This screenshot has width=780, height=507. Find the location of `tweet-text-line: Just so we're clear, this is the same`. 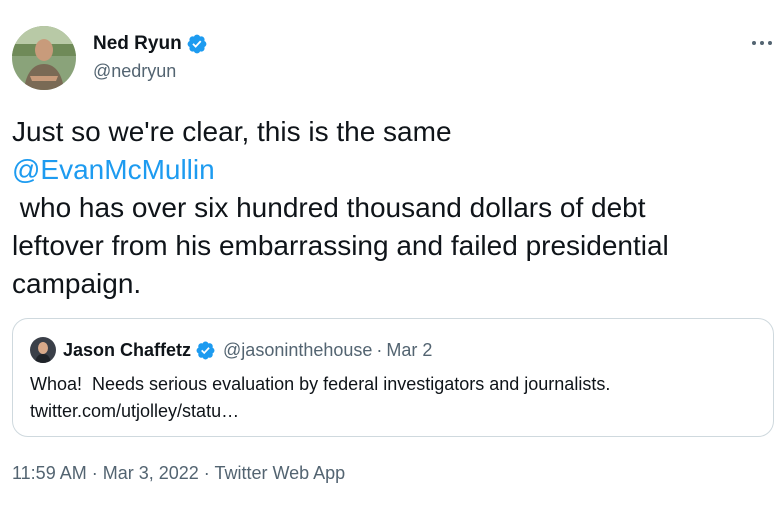

tweet-text-line: Just so we're clear, this is the same is located at coordinates (232, 131).